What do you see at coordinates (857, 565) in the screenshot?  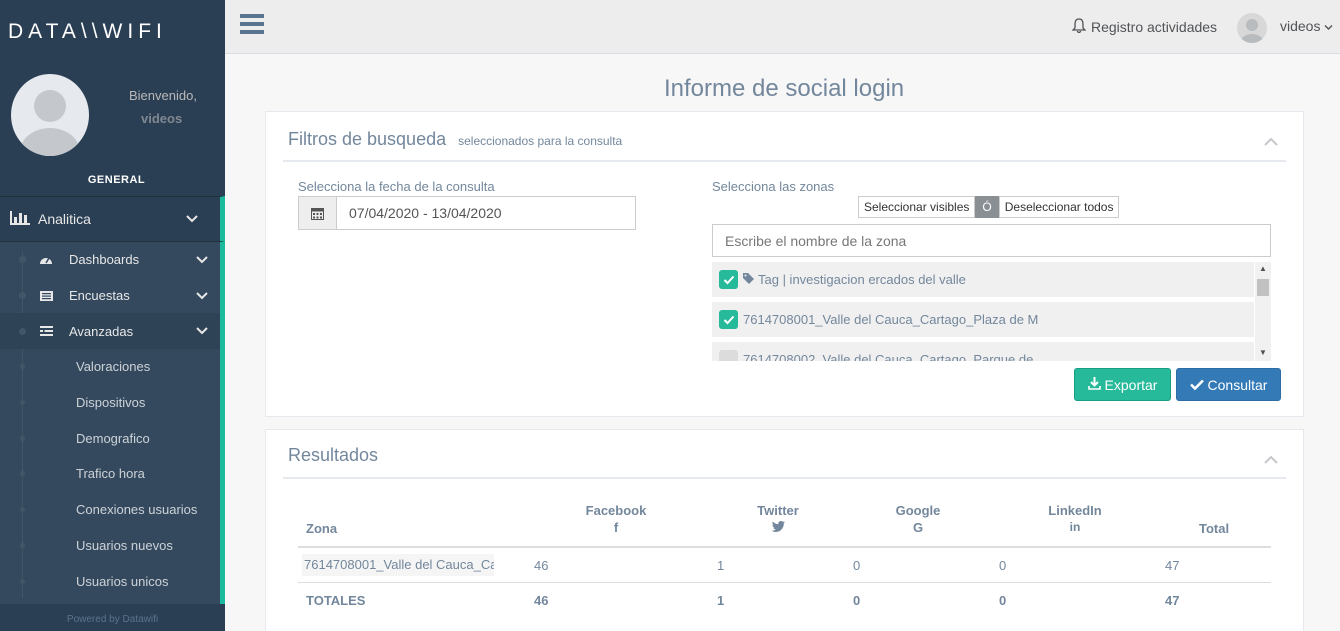 I see `result-google: 0` at bounding box center [857, 565].